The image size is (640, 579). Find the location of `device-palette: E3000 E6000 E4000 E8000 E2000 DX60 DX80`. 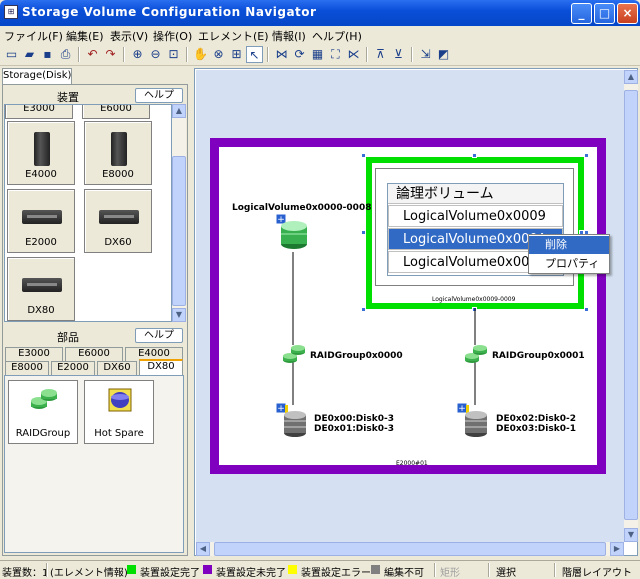

device-palette: E3000 E6000 E4000 E8000 E2000 DX60 DX80 is located at coordinates (88, 213).